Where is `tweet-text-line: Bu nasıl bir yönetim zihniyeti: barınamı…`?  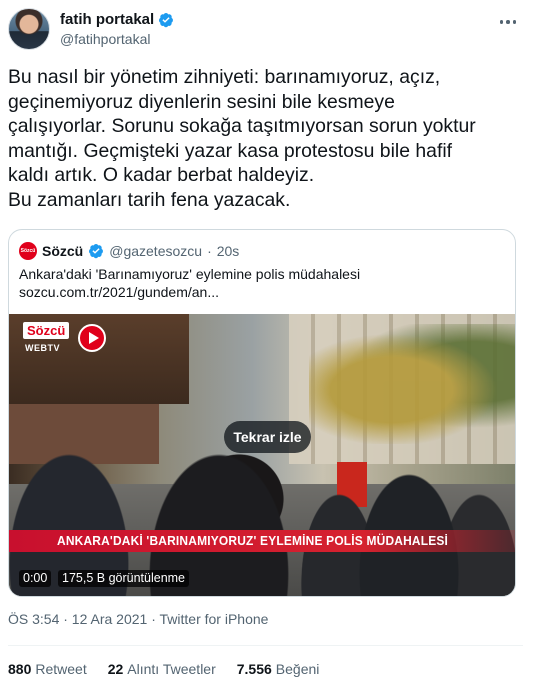
tweet-text-line: Bu nasıl bir yönetim zihniyeti: barınamı… is located at coordinates (224, 77).